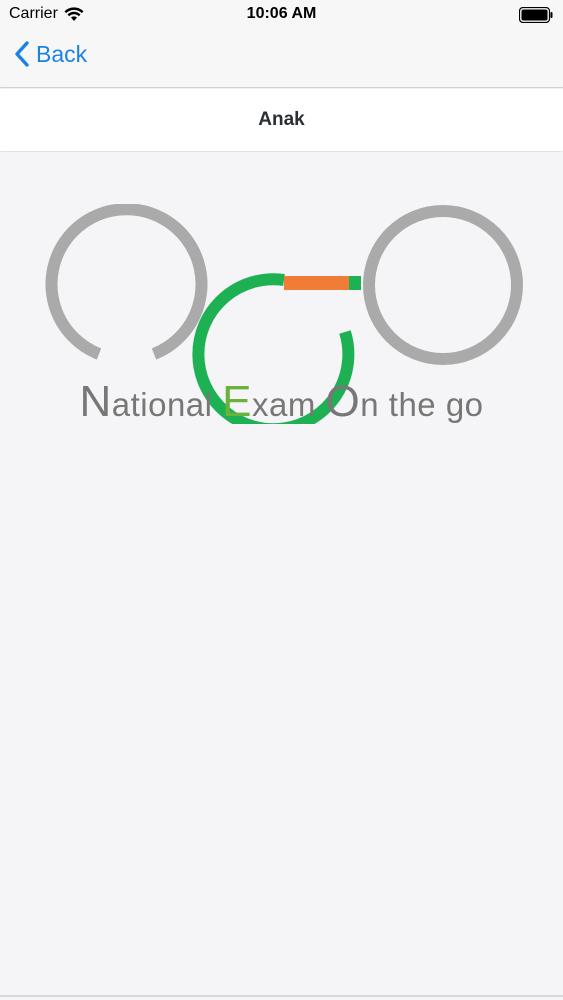 The image size is (563, 1000). What do you see at coordinates (62, 53) in the screenshot?
I see `back-label: Back` at bounding box center [62, 53].